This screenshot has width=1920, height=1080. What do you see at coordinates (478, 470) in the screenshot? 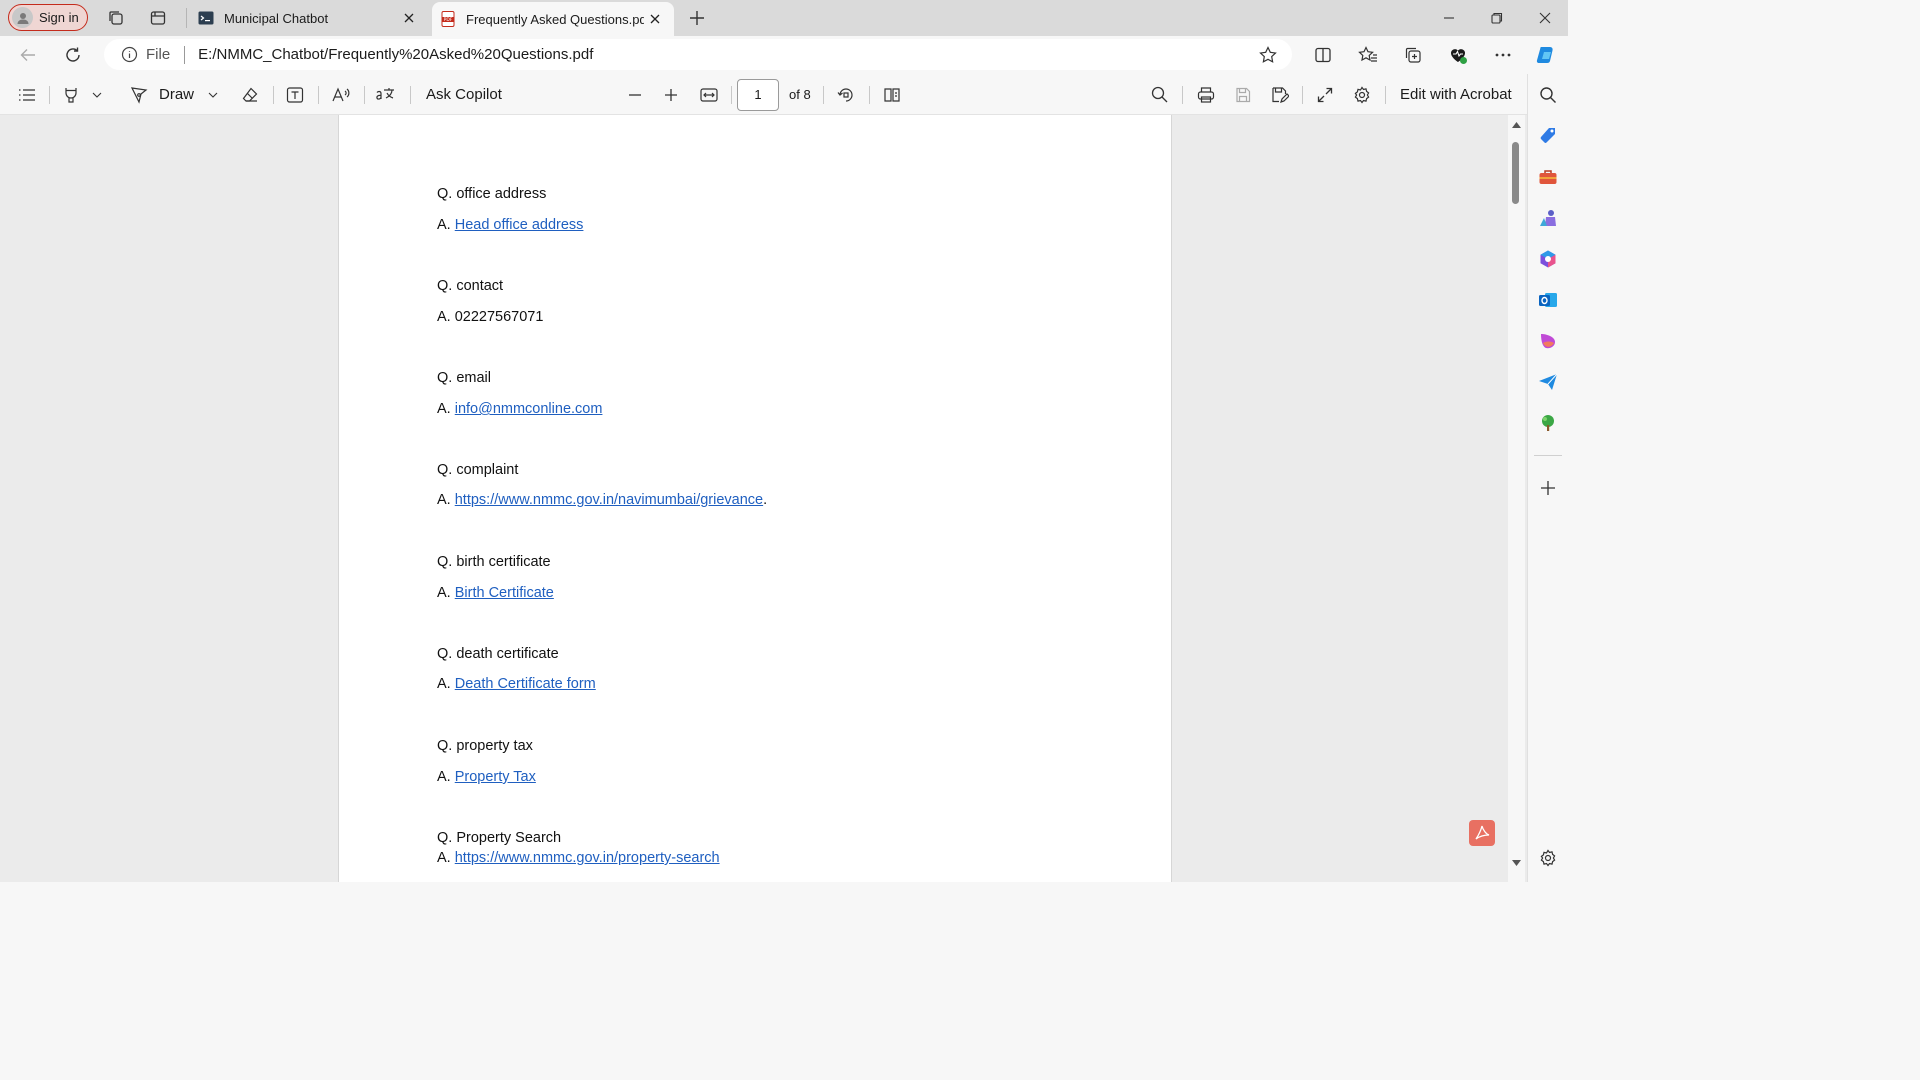
I see `faq-question: Q. complaint` at bounding box center [478, 470].